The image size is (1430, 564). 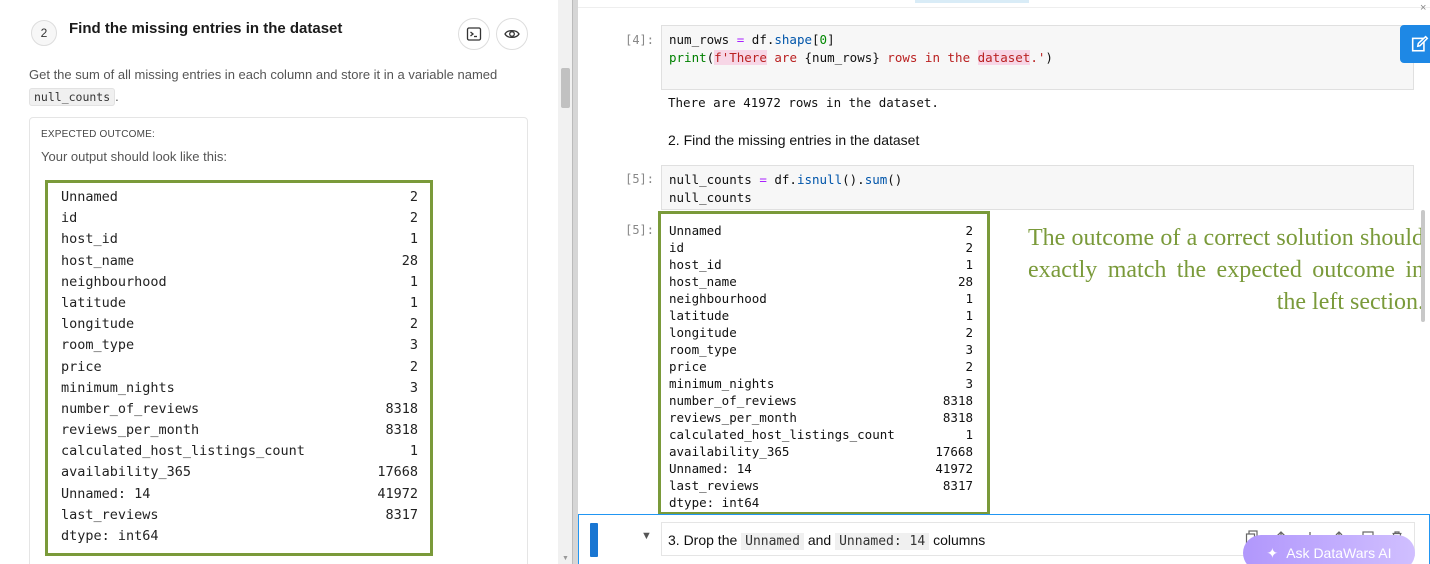 I want to click on output-row: neighbourhood 1, so click(x=239, y=282).